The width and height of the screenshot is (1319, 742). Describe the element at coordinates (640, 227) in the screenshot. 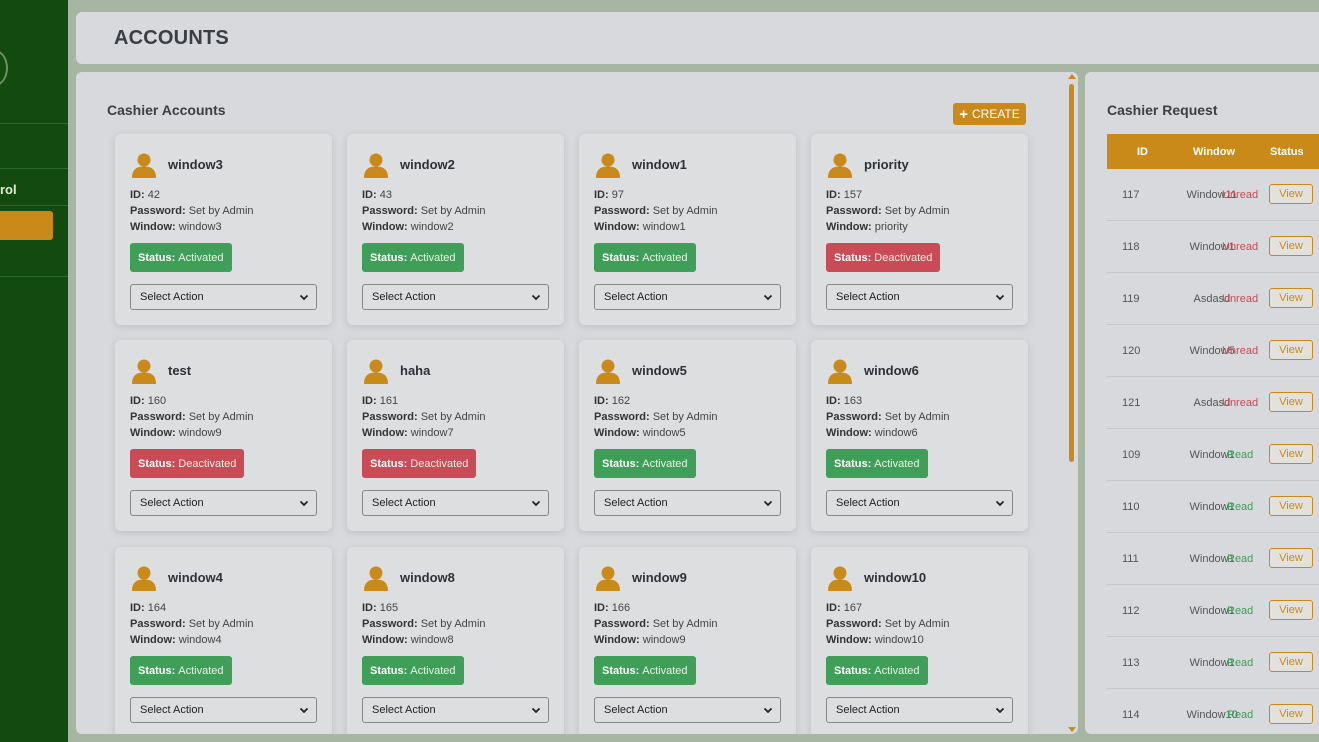

I see `account-window: Window: window1` at that location.